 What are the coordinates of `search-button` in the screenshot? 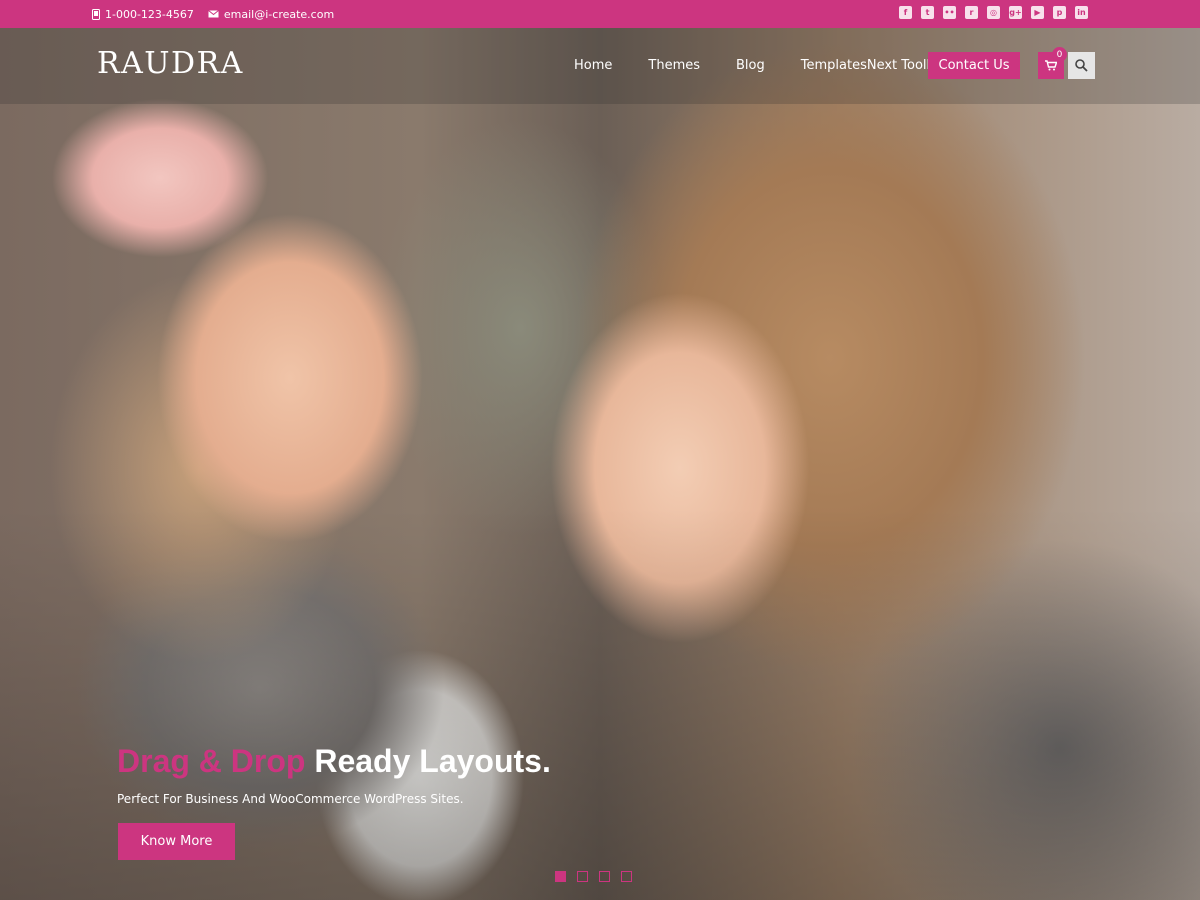 It's located at (1081, 65).